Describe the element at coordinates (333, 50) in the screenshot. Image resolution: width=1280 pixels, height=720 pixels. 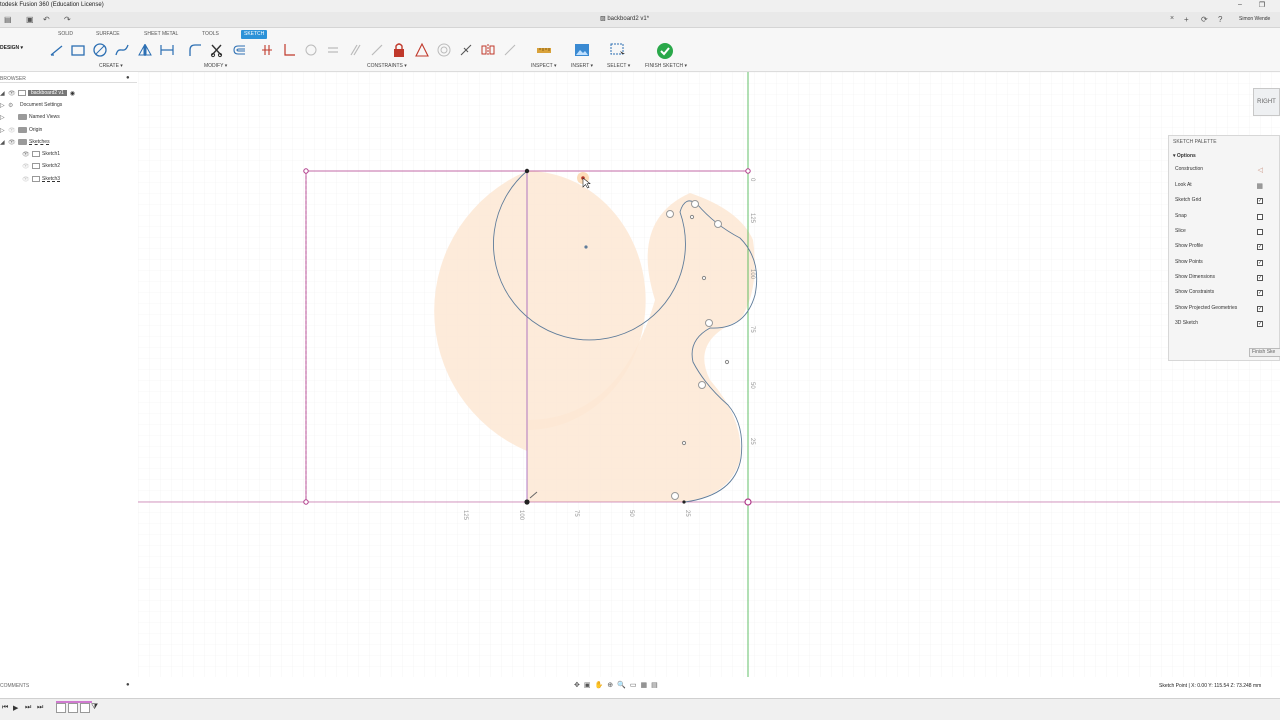
I see `equal-constraint-icon` at that location.